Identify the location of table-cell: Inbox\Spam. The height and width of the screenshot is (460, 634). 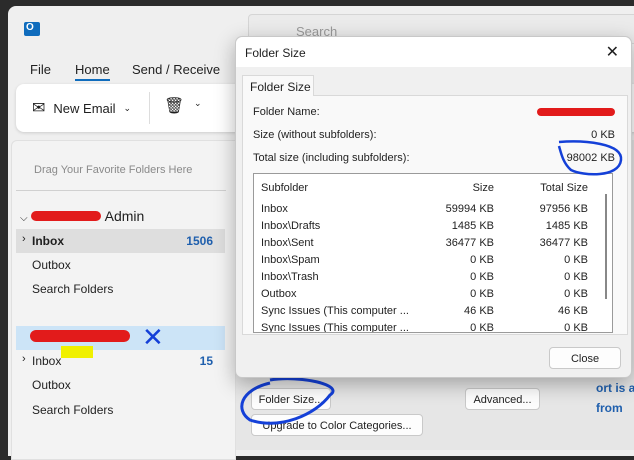
(290, 260).